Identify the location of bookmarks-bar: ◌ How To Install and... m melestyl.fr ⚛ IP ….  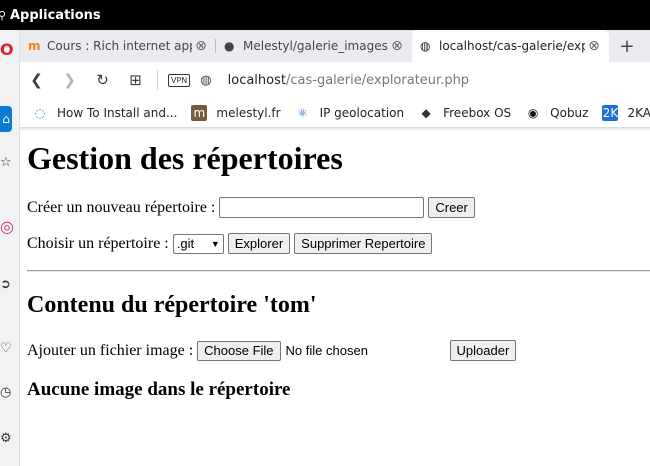
(335, 113).